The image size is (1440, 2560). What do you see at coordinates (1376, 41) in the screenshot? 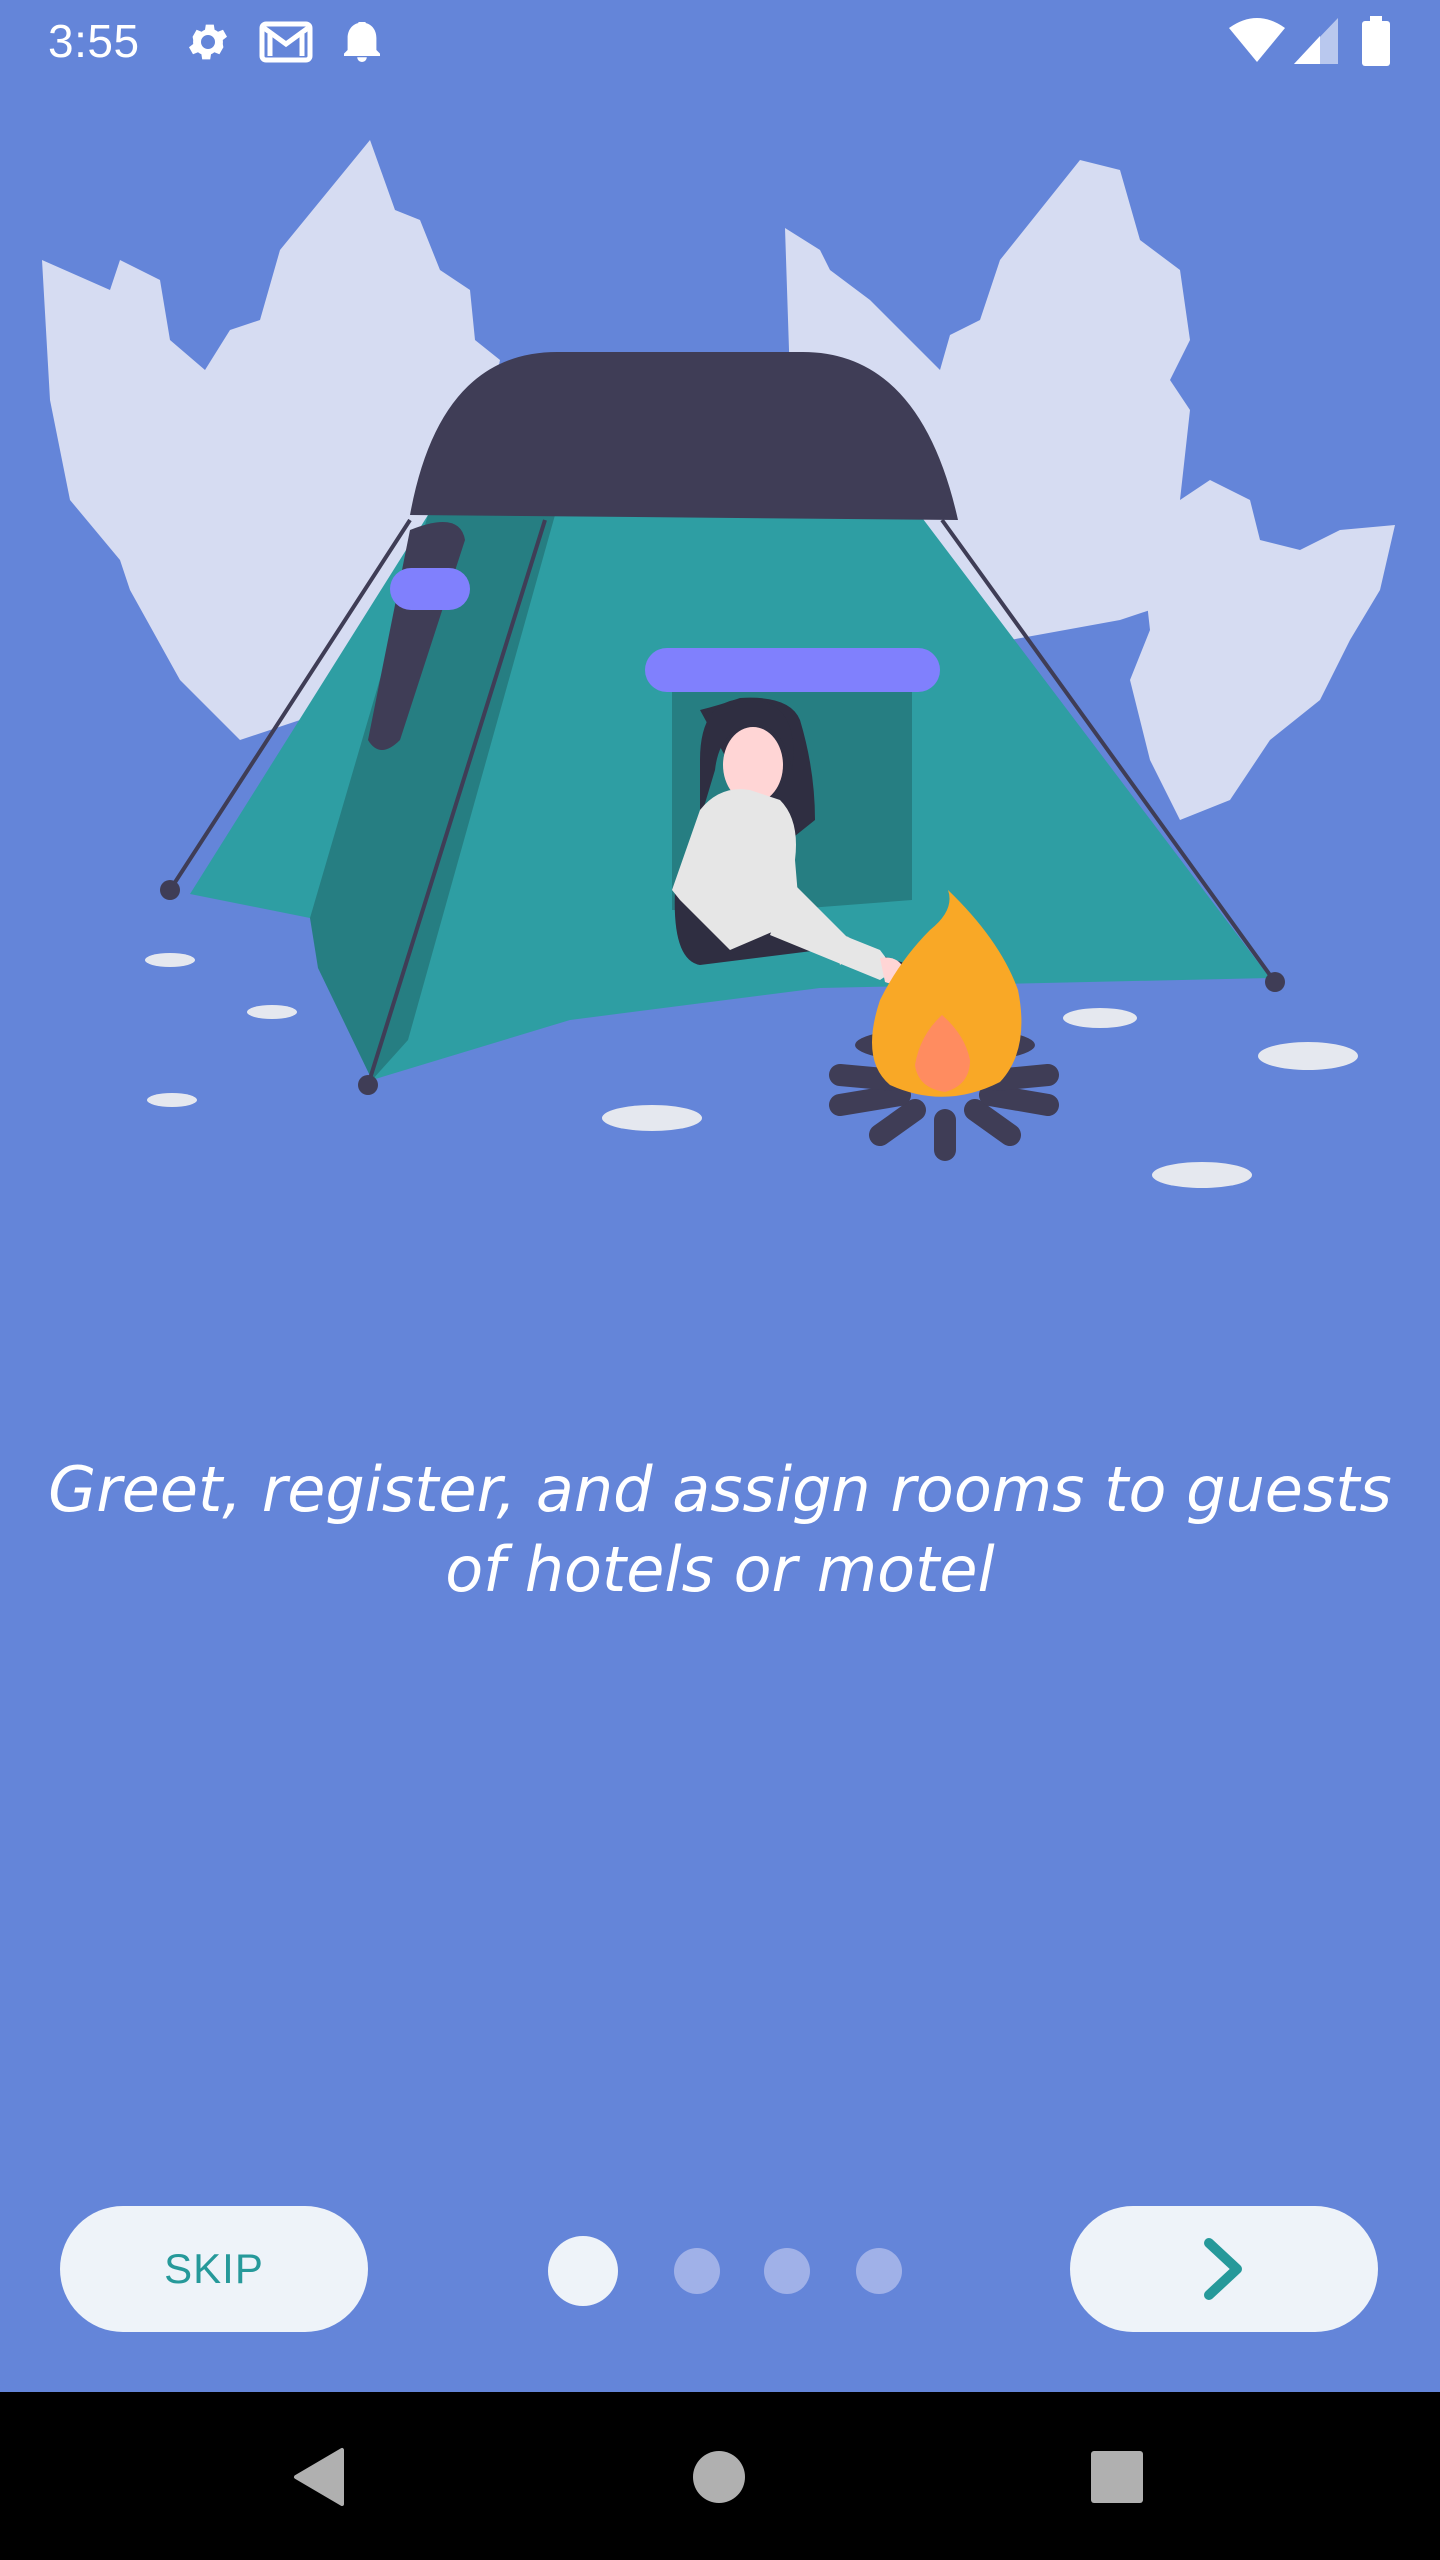
I see `battery-icon` at bounding box center [1376, 41].